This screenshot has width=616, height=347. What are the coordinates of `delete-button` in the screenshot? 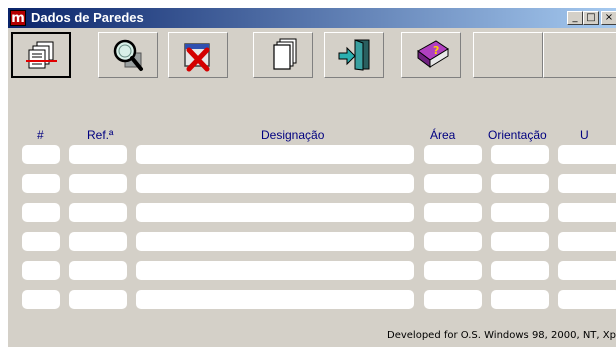 It's located at (198, 55).